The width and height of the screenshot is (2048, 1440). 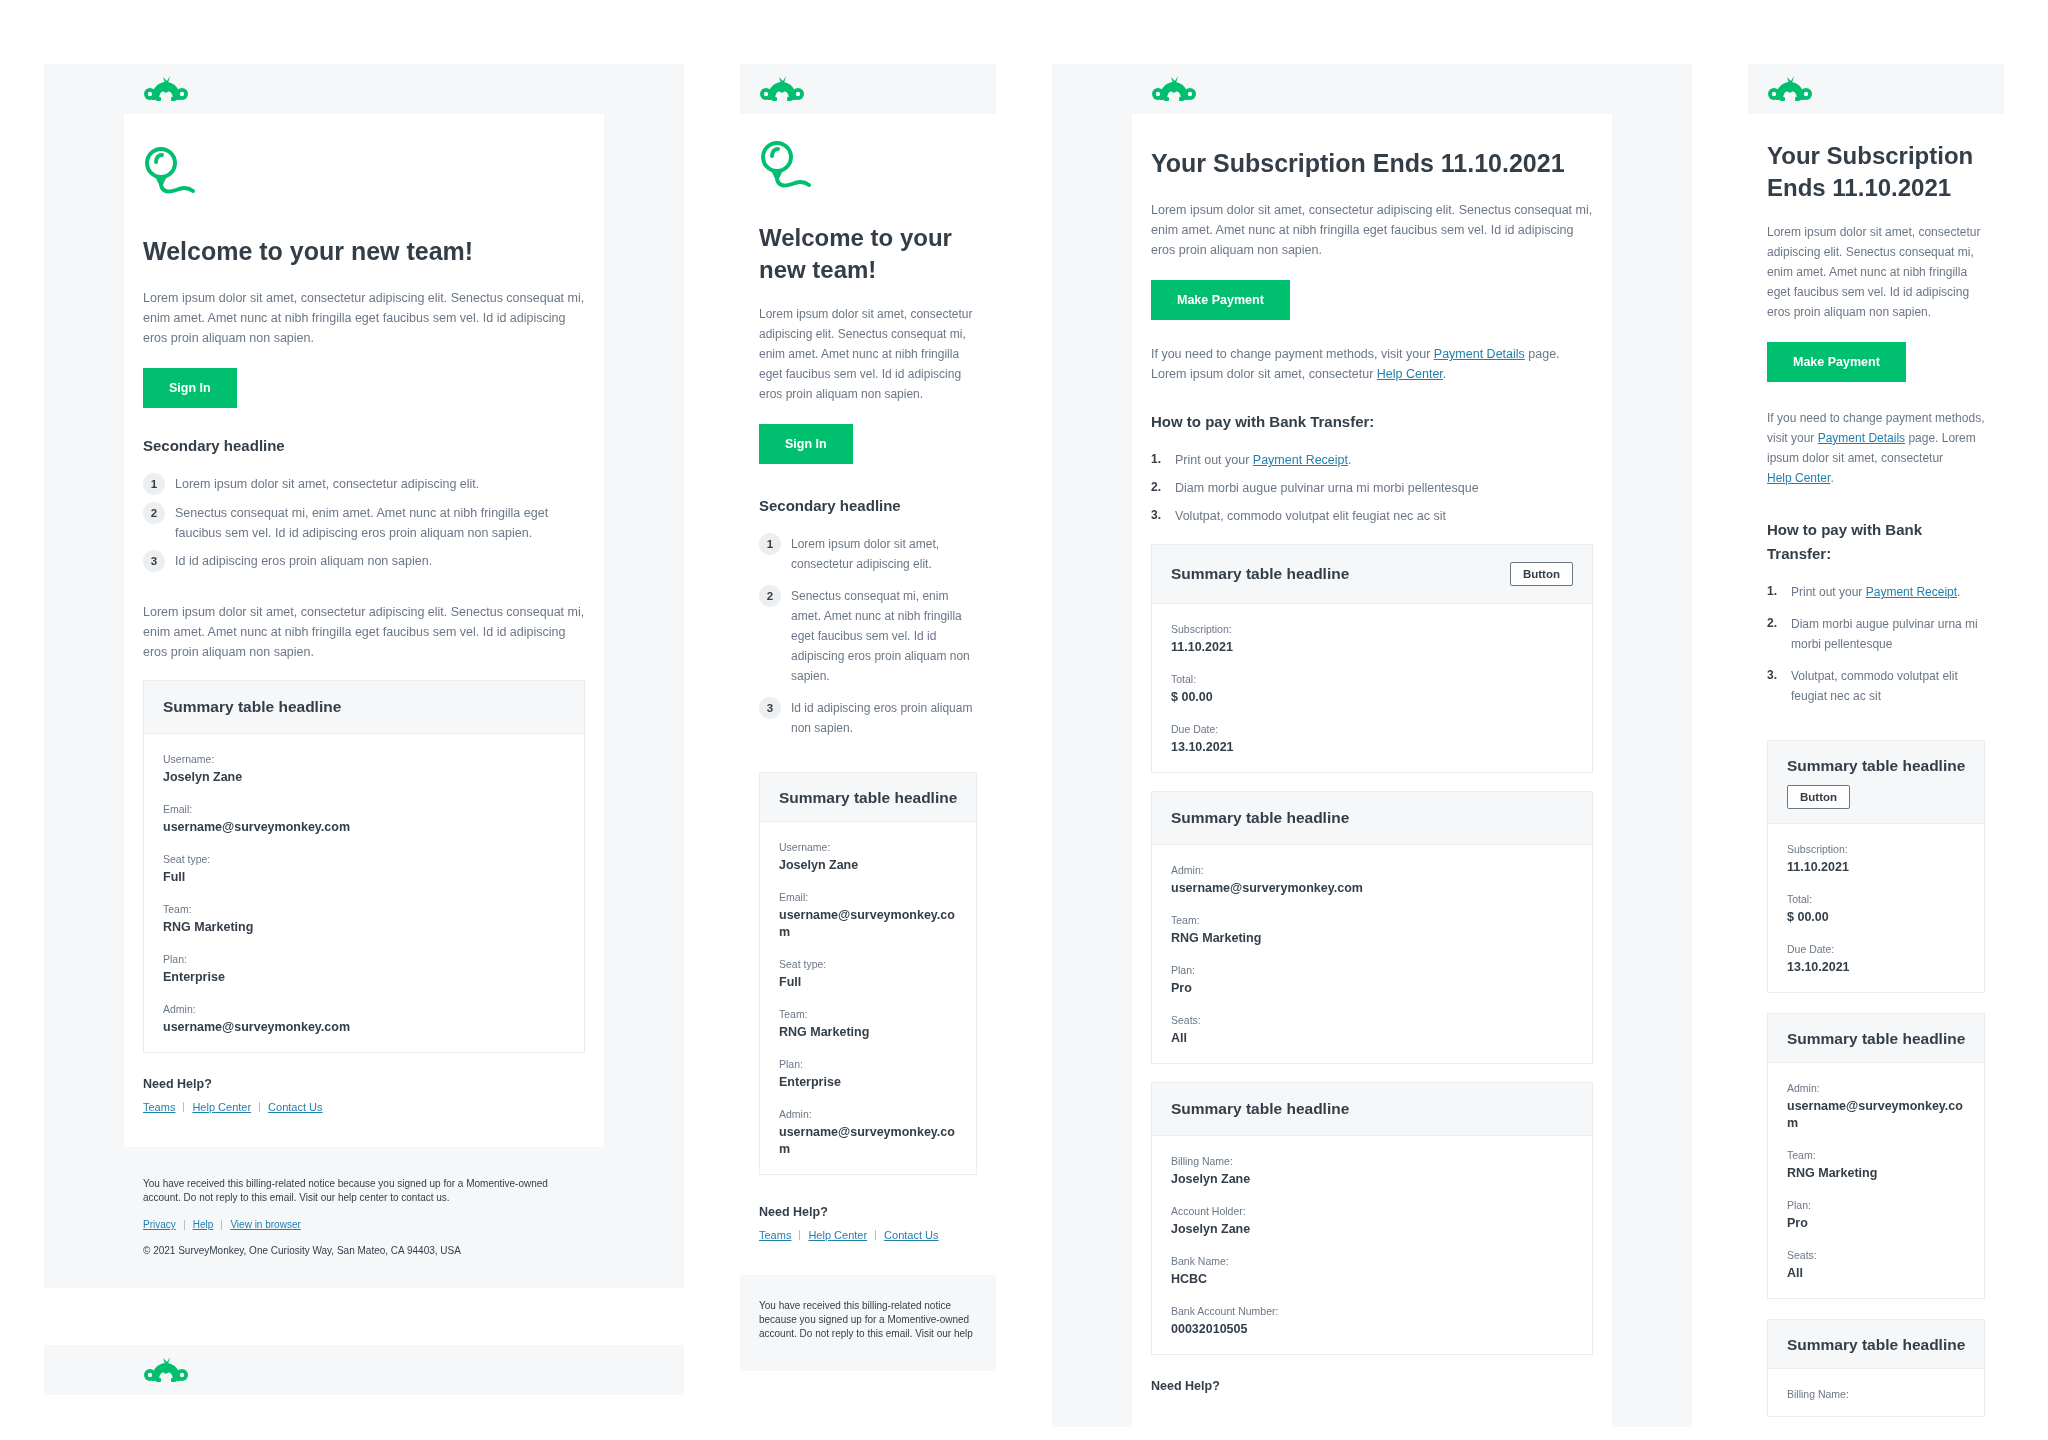 What do you see at coordinates (346, 1191) in the screenshot?
I see `footer-notice: You have received this billing-related notice because you signed up for a Momentive-owned account. Do not reply to this email. Visit our help center to contact us.` at bounding box center [346, 1191].